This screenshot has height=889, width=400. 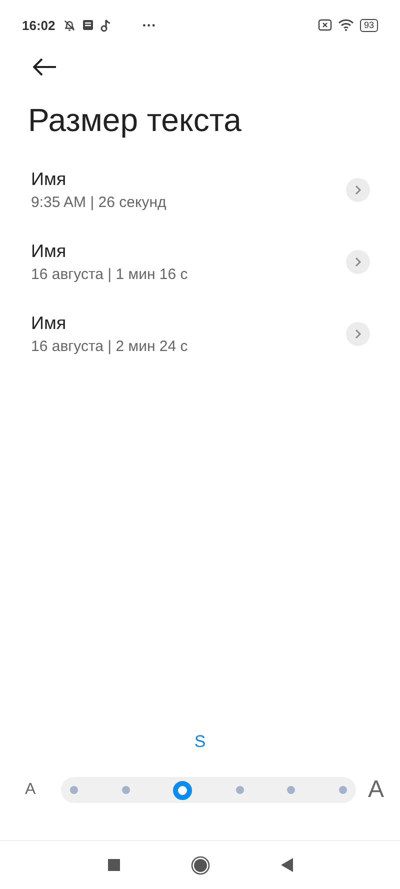 What do you see at coordinates (99, 202) in the screenshot?
I see `recording-details: 9:35 AM | 26 секунд` at bounding box center [99, 202].